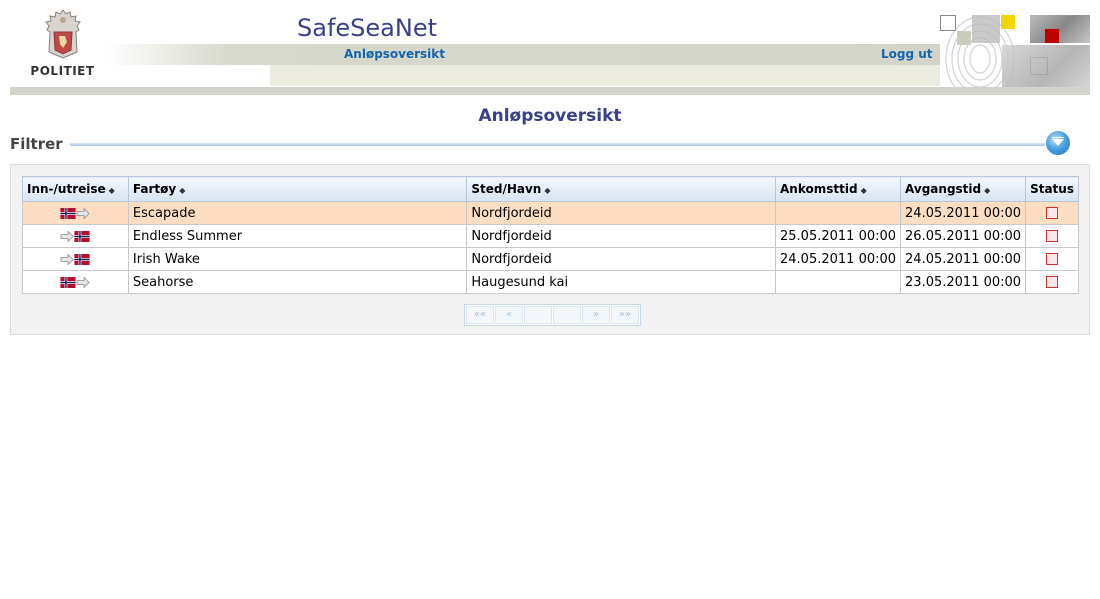 The image size is (1100, 599). I want to click on column-label: Fartøy, so click(154, 189).